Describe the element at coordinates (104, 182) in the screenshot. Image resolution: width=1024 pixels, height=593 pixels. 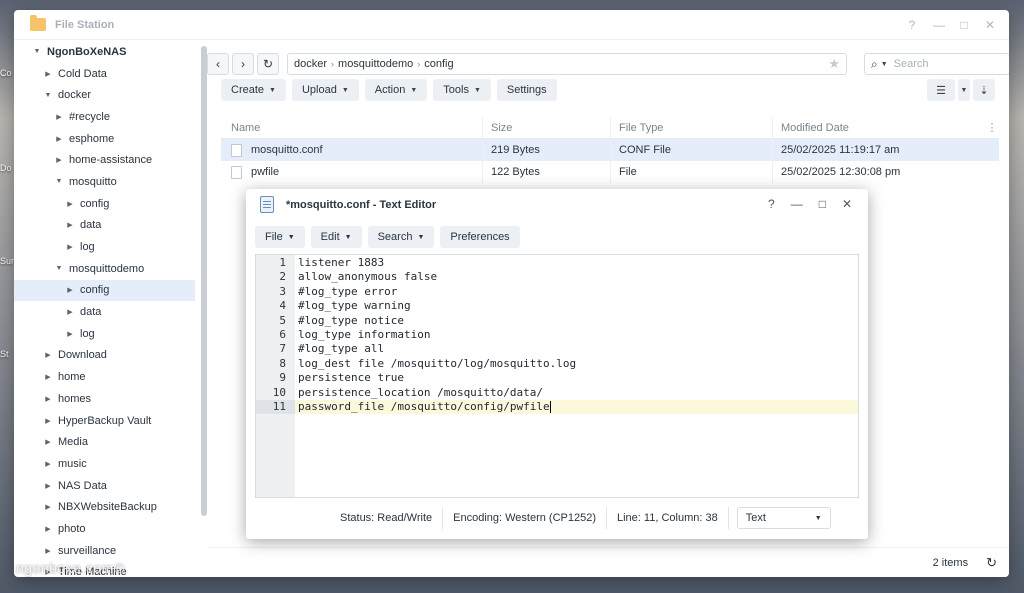
I see `tree-item: ▼ mosquitto` at that location.